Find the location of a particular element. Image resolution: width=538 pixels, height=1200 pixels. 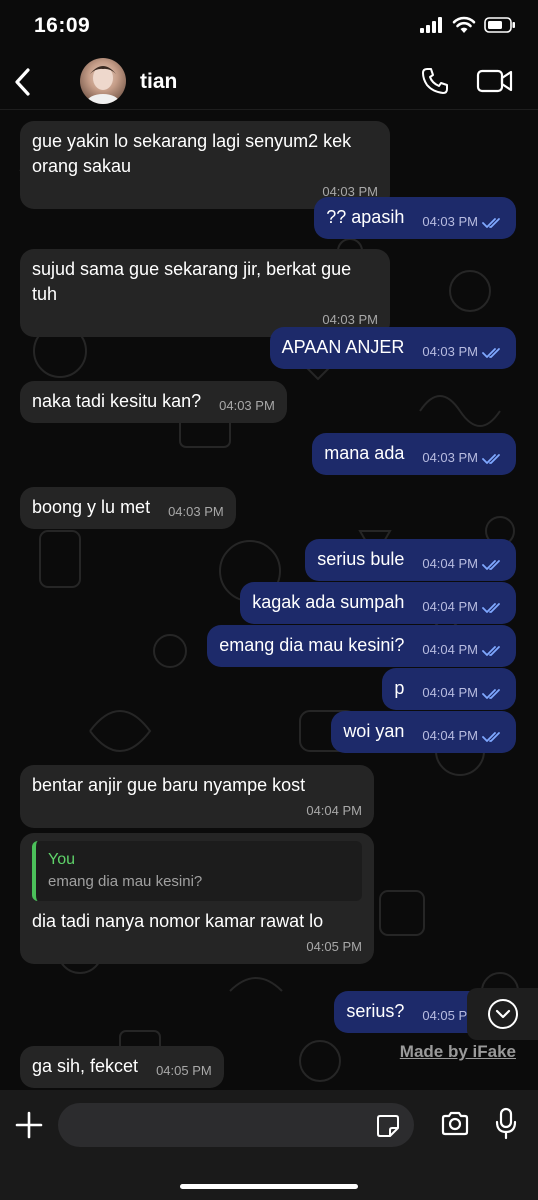

camera-button is located at coordinates (455, 1124).